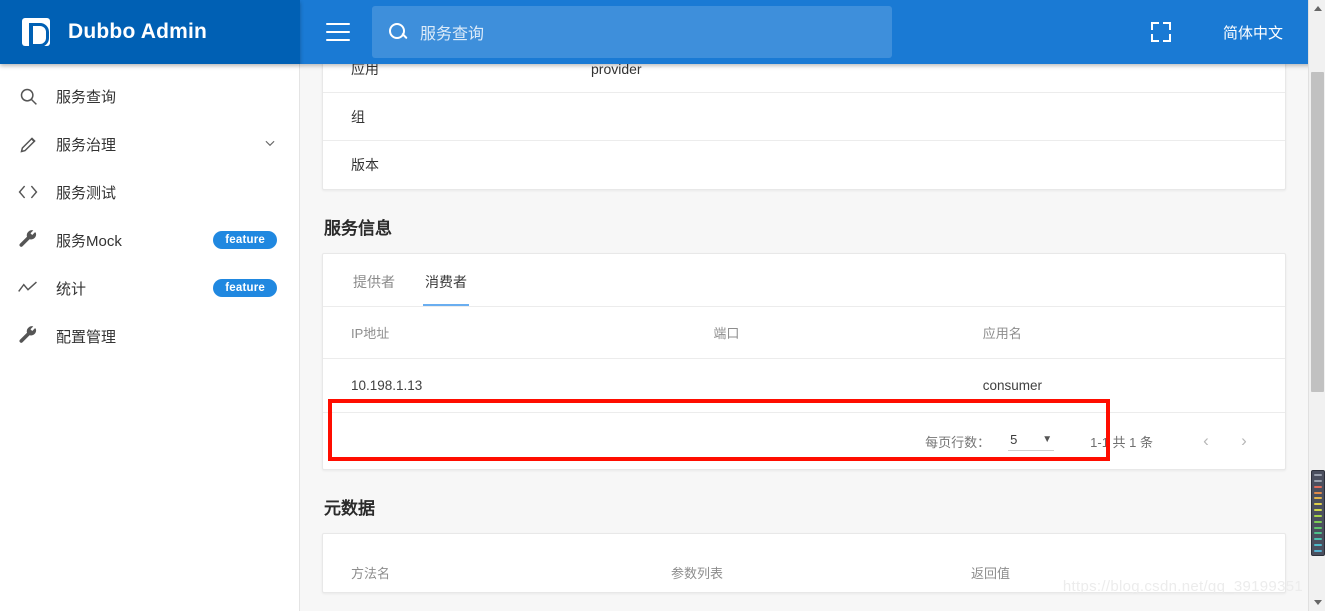  Describe the element at coordinates (371, 573) in the screenshot. I see `column-header-method: 方法名` at that location.